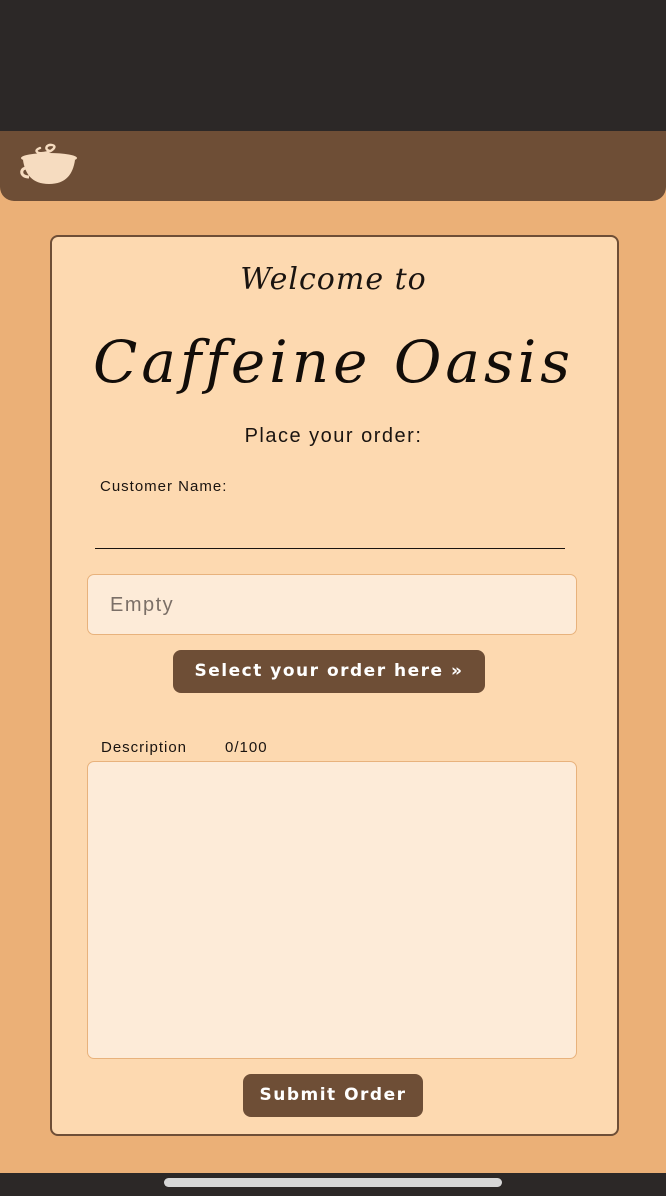 The width and height of the screenshot is (666, 1196). I want to click on order-selection-field: Empty, so click(332, 604).